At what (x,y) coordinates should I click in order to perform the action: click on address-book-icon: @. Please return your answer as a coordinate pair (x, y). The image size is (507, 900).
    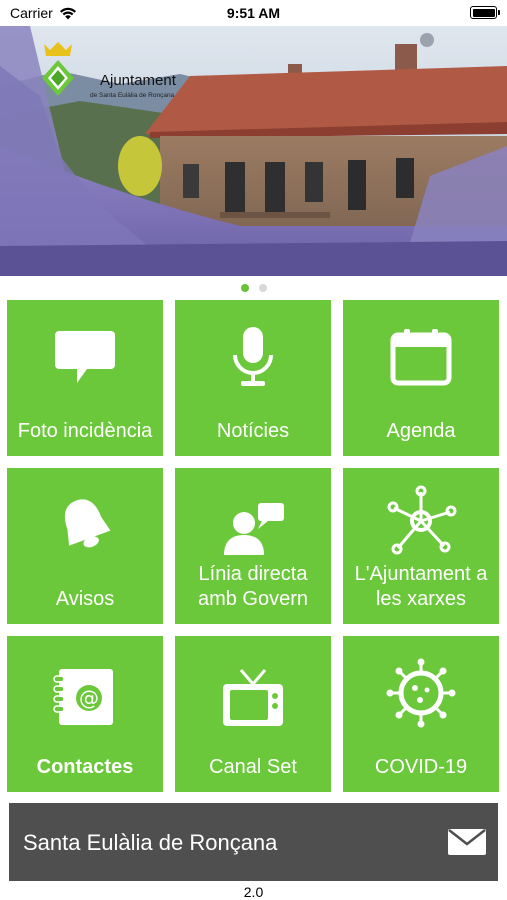
    Looking at the image, I should click on (85, 697).